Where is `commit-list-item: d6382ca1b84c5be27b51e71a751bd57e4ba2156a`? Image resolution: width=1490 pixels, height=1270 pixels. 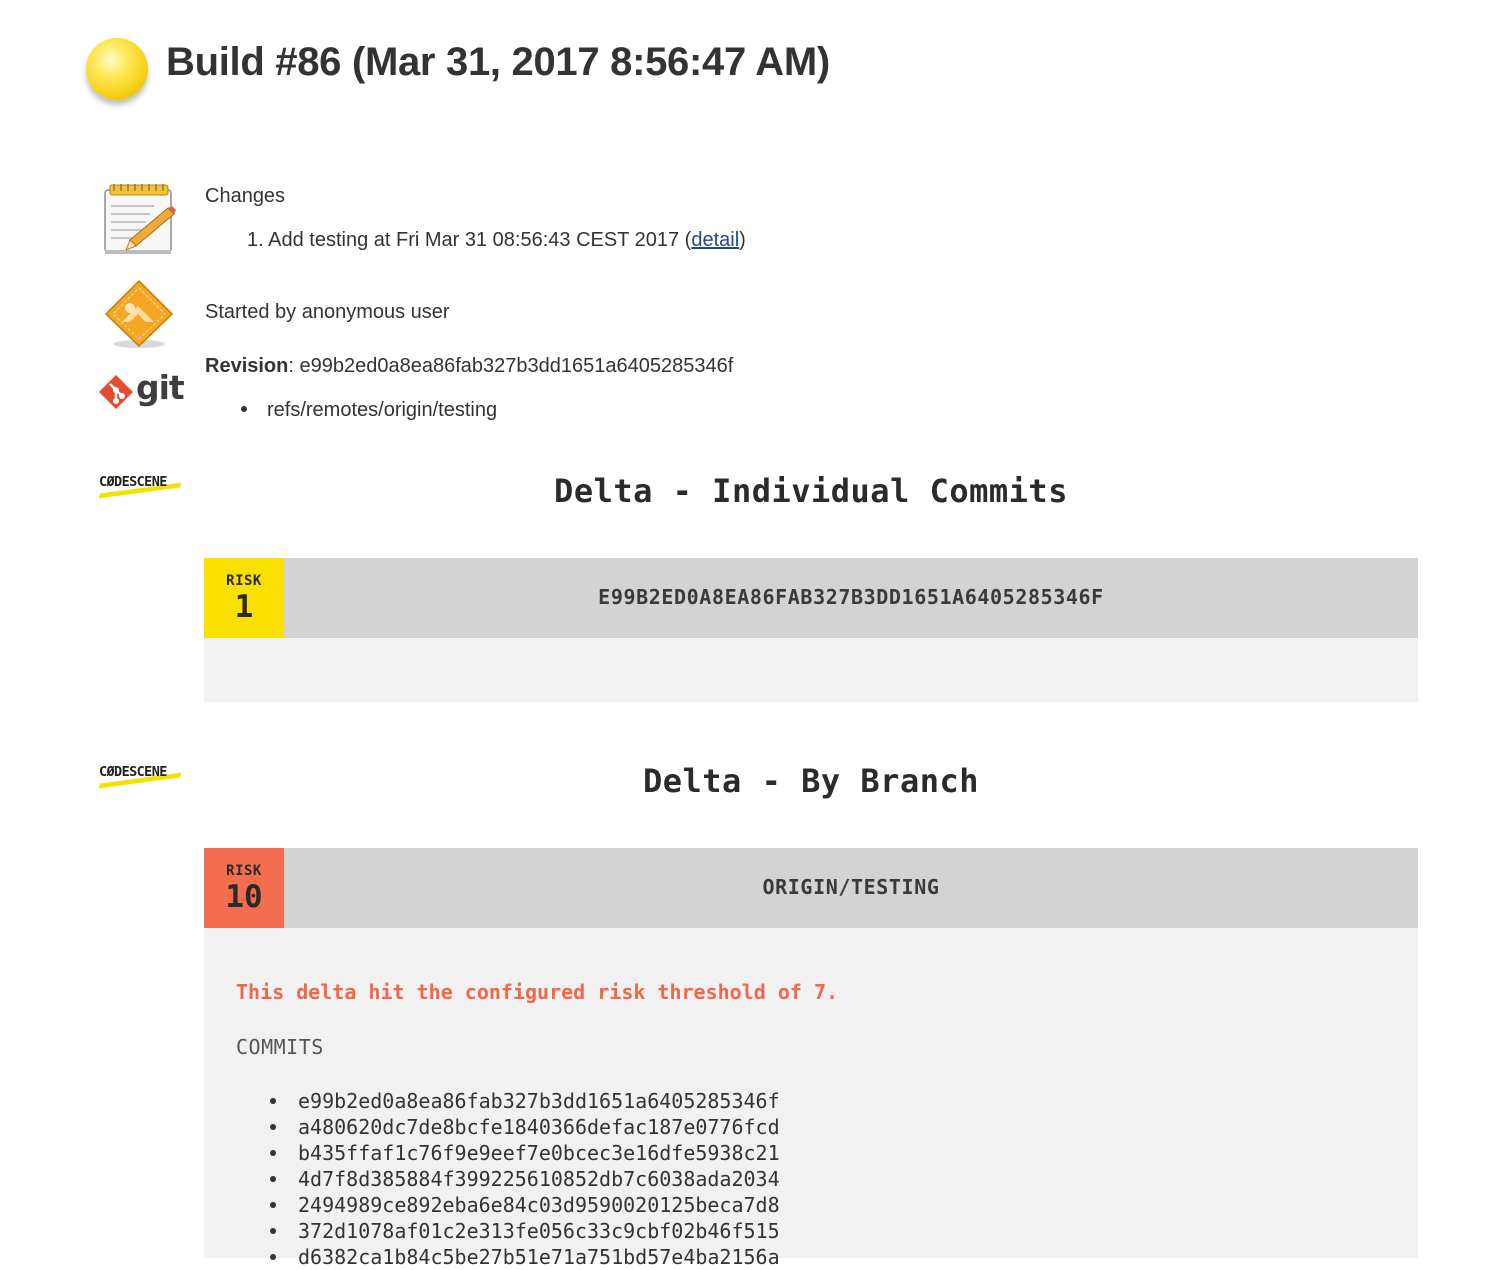
commit-list-item: d6382ca1b84c5be27b51e71a751bd57e4ba2156a is located at coordinates (525, 1257).